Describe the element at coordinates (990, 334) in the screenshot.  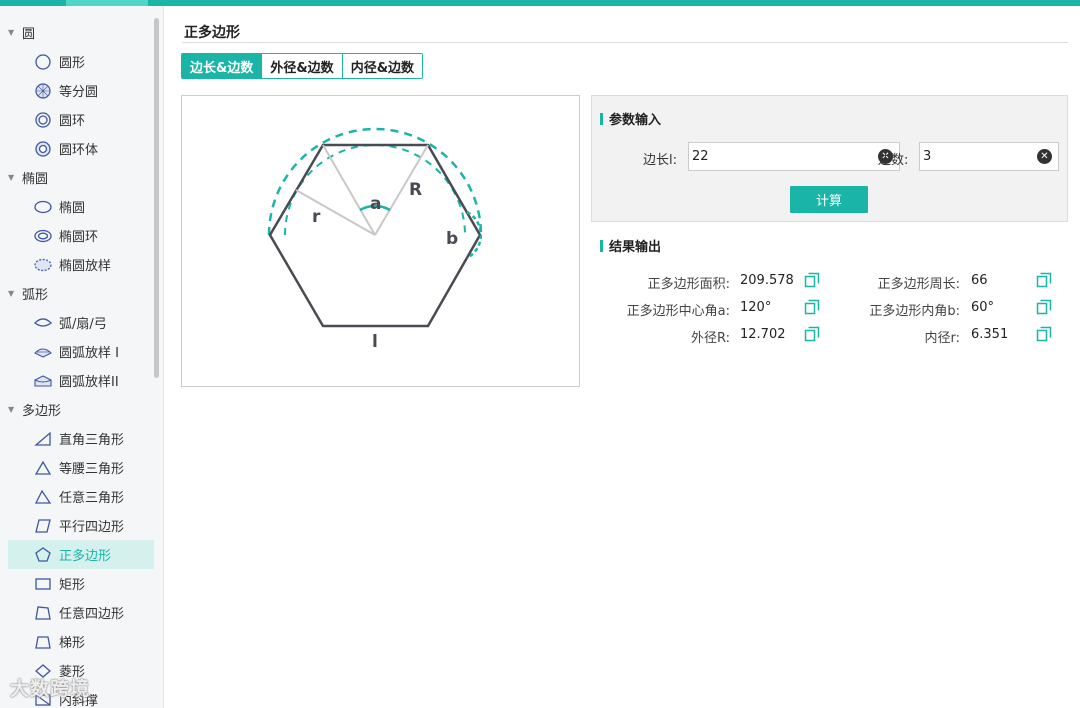
I see `inner-radius-value: 6.351` at that location.